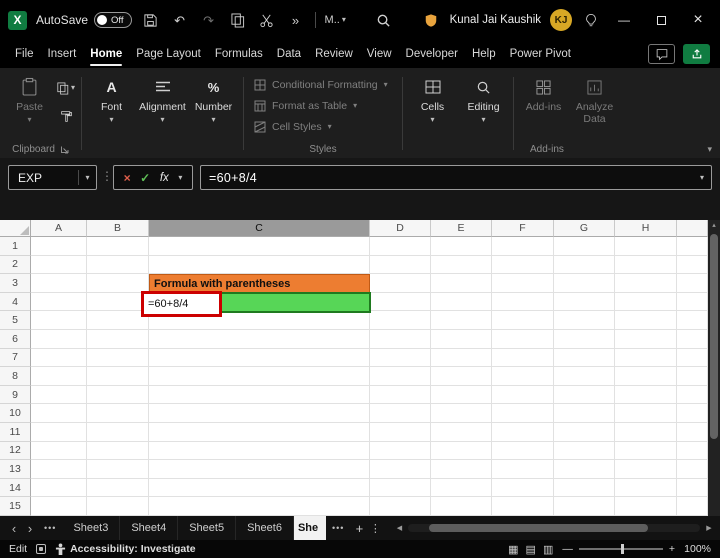 The image size is (720, 558). Describe the element at coordinates (375, 528) in the screenshot. I see `tab-options-icon: ⋮` at that location.